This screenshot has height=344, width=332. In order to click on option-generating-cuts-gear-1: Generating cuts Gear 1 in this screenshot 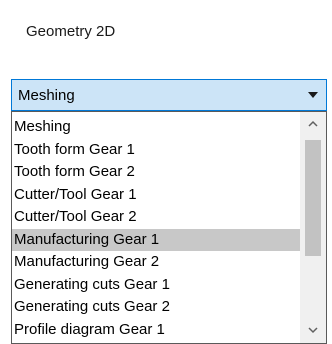, I will do `click(156, 285)`.